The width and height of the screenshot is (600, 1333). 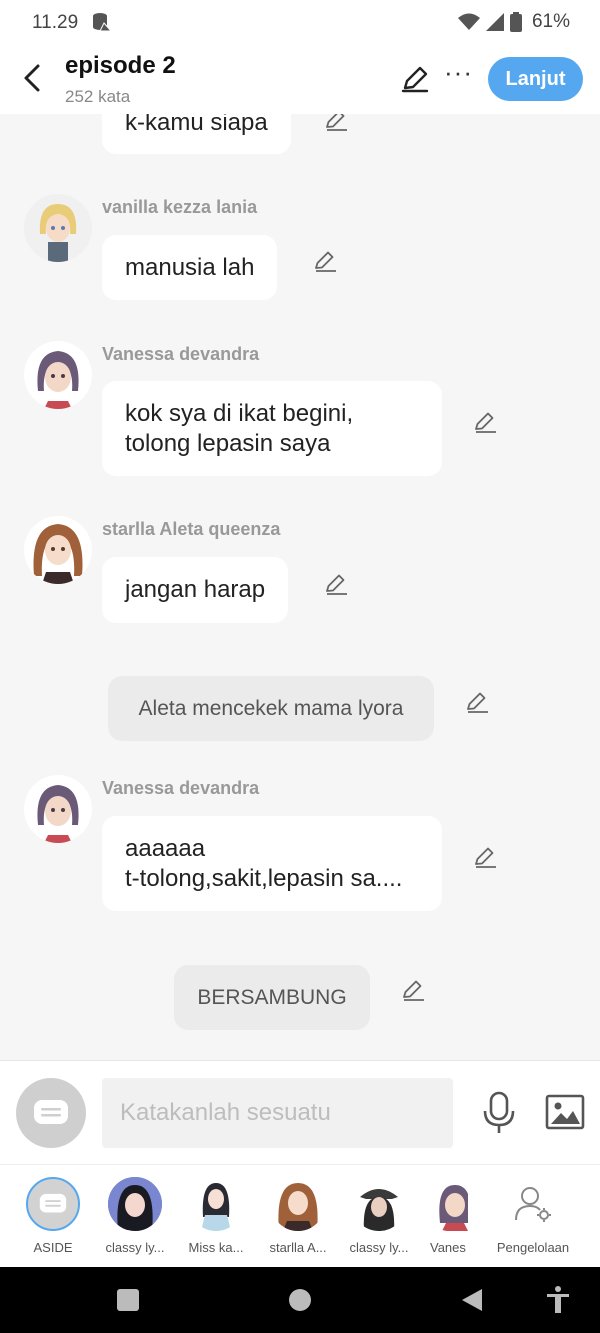 I want to click on mic-icon, so click(x=499, y=1113).